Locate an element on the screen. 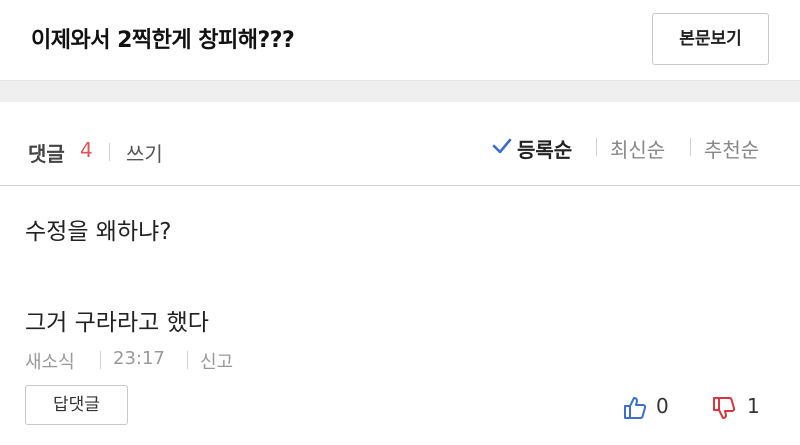 This screenshot has height=445, width=800. section-divider is located at coordinates (400, 91).